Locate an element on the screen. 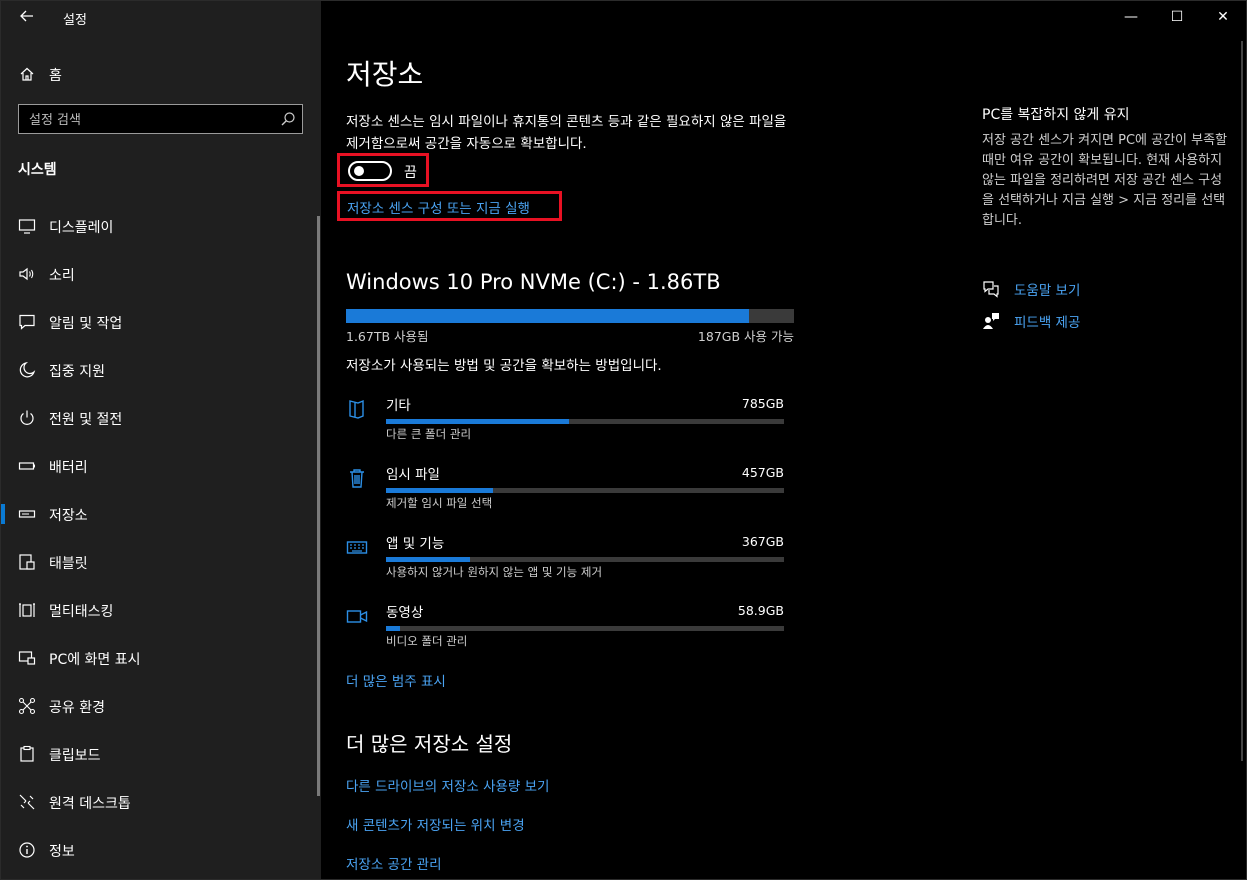  info-icon is located at coordinates (27, 850).